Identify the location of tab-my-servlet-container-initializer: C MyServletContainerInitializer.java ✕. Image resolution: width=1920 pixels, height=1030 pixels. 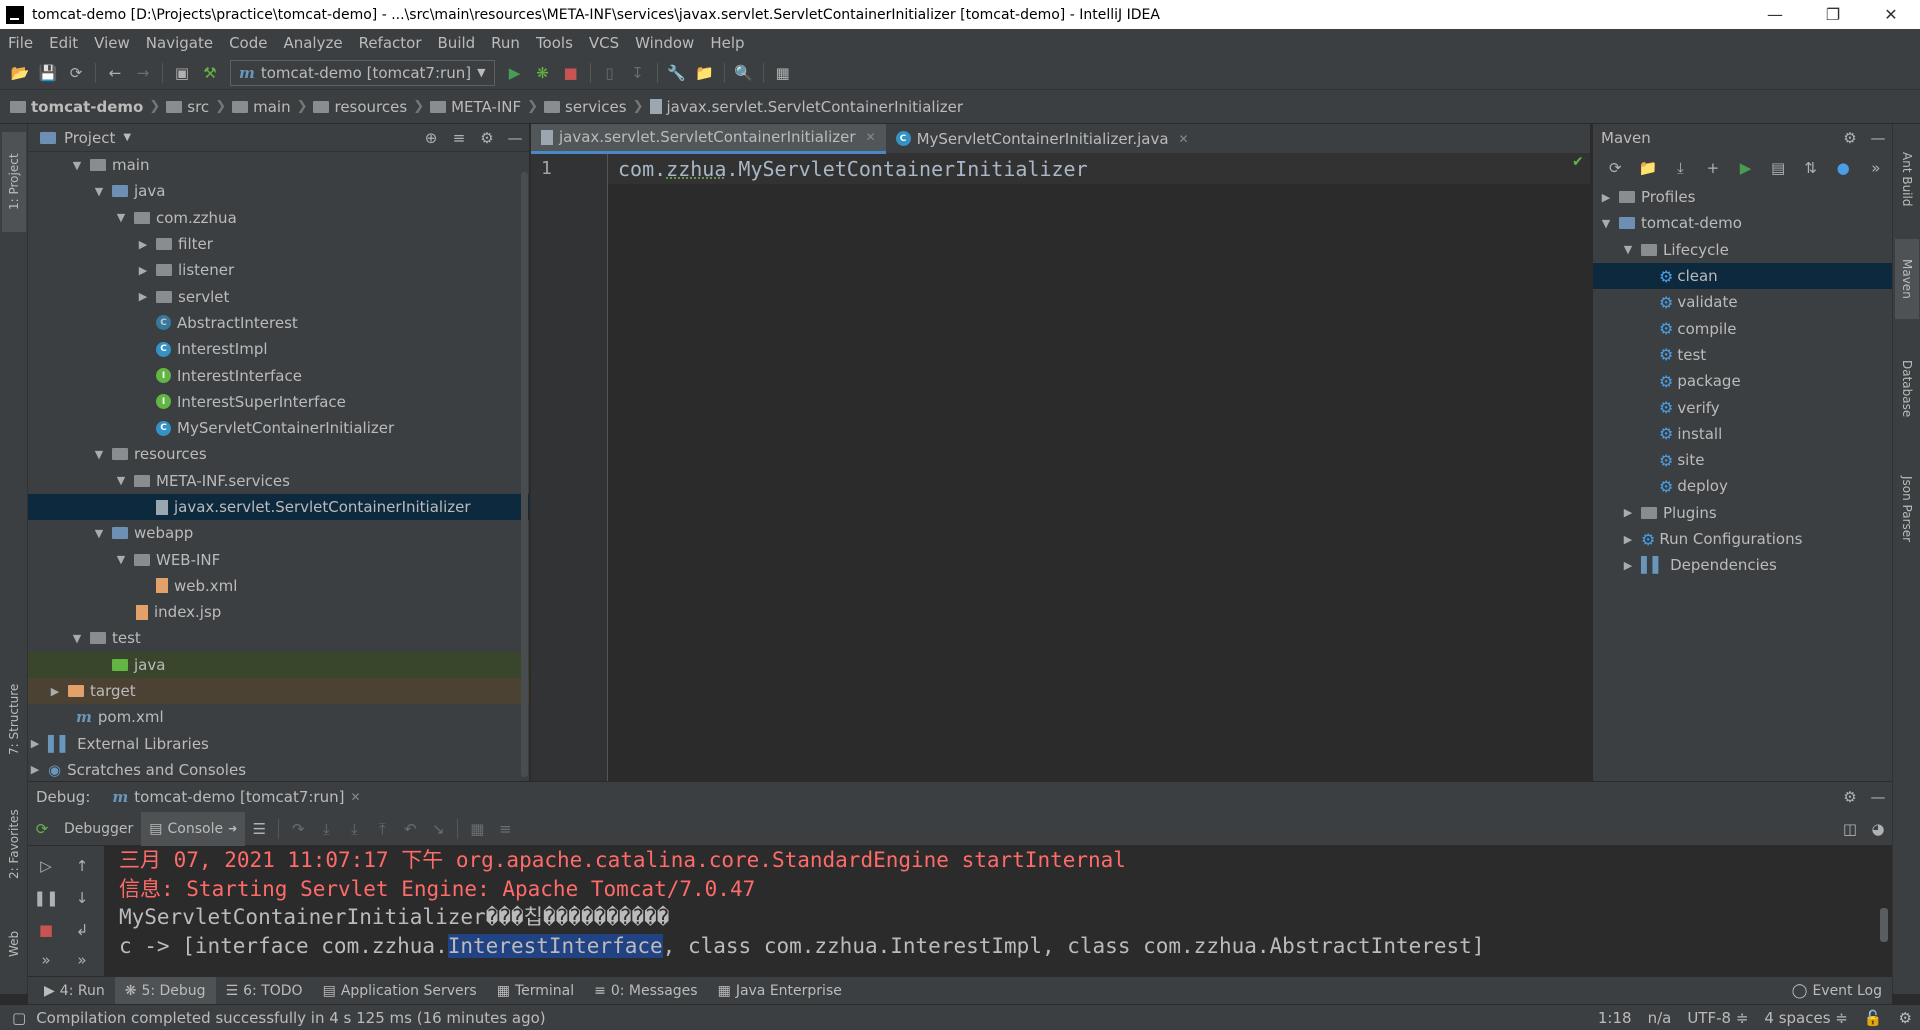
(1042, 139).